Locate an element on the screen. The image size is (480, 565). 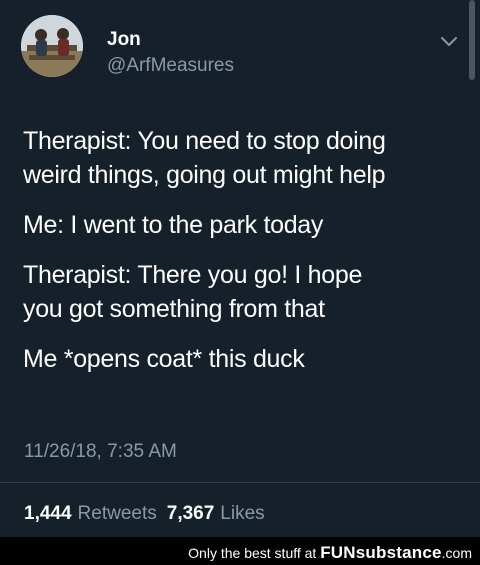
tweet-line: you got something from that is located at coordinates (174, 309).